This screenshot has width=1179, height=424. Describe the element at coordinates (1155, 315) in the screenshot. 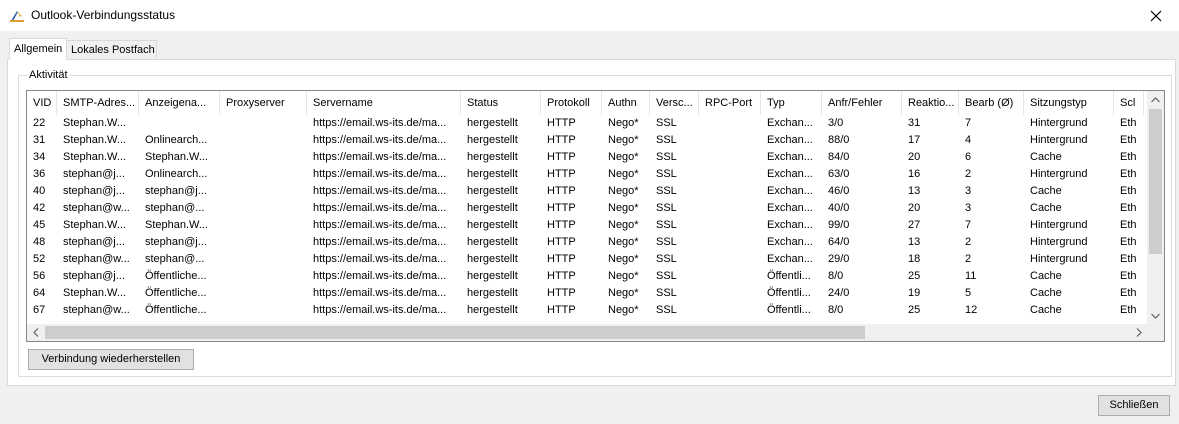

I see `scroll-down-icon` at that location.